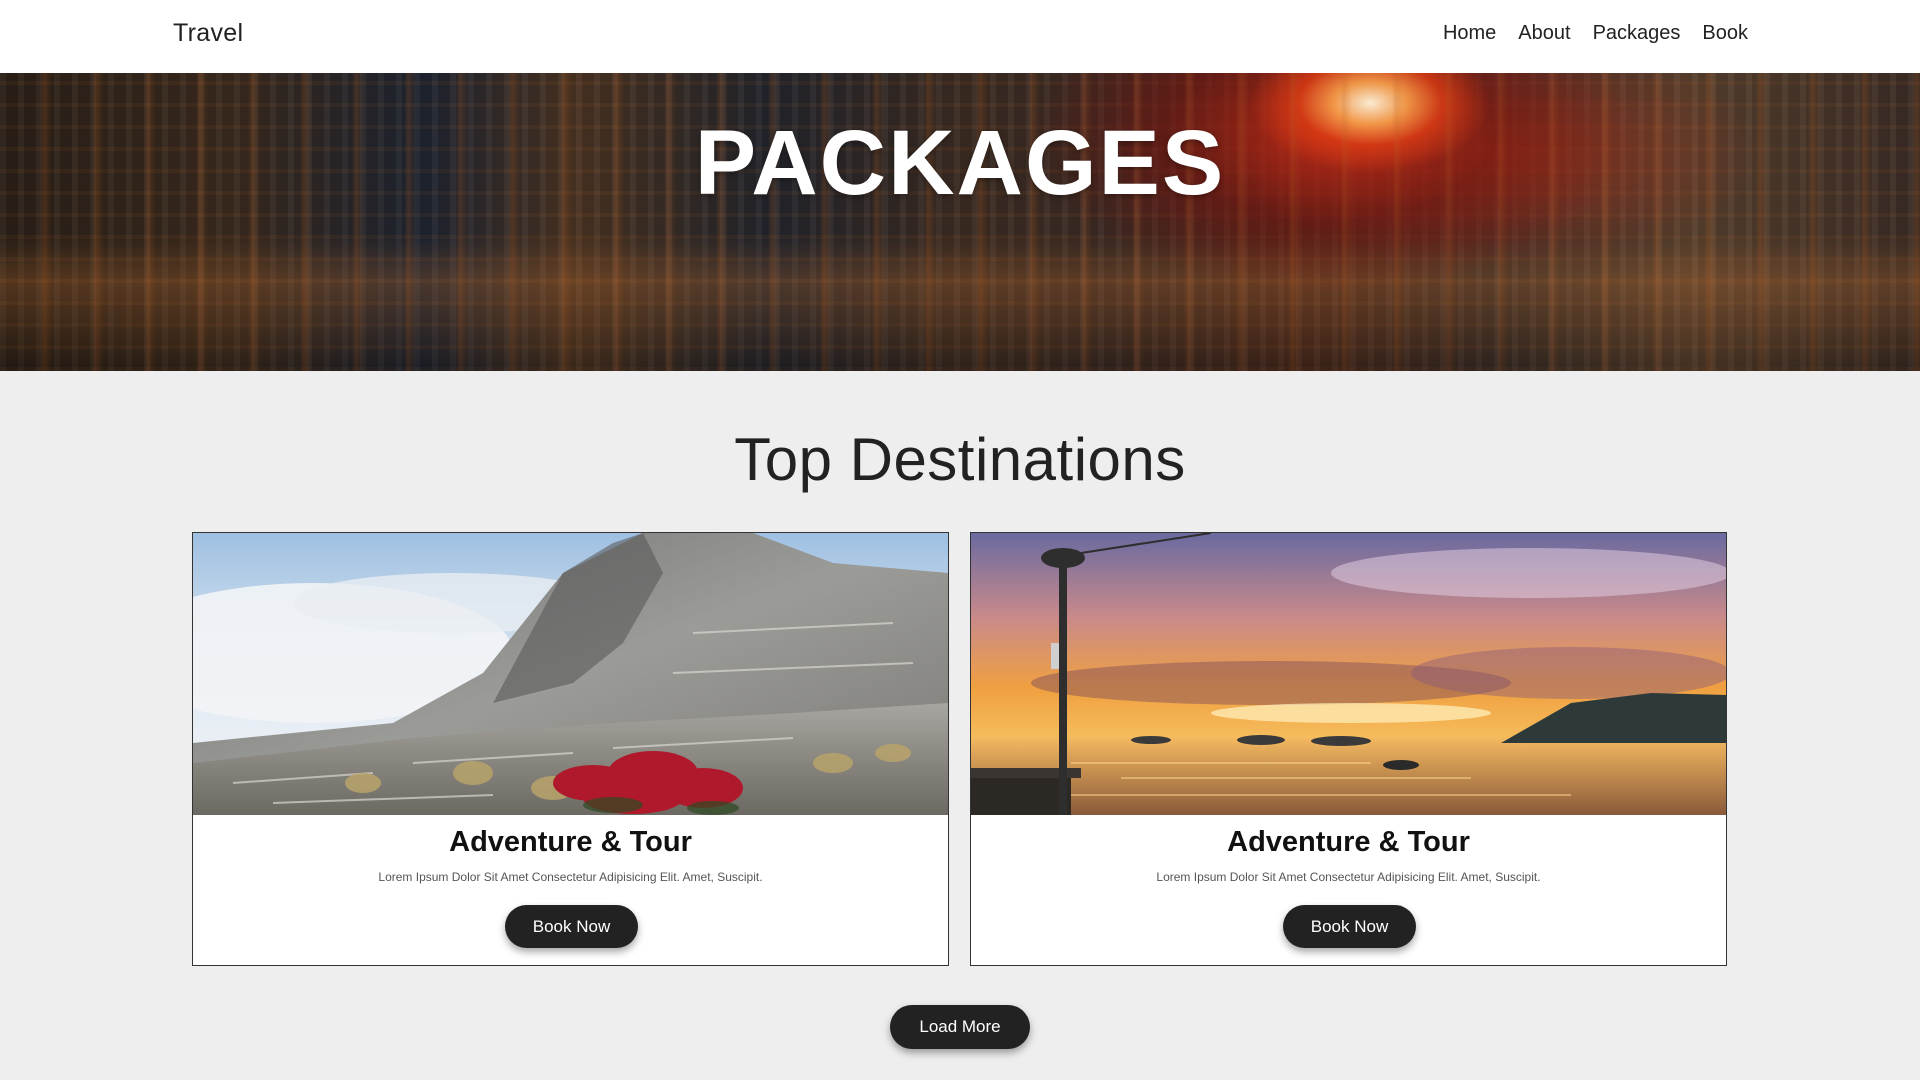 The width and height of the screenshot is (1920, 1080). Describe the element at coordinates (570, 674) in the screenshot. I see `mountain-image` at that location.